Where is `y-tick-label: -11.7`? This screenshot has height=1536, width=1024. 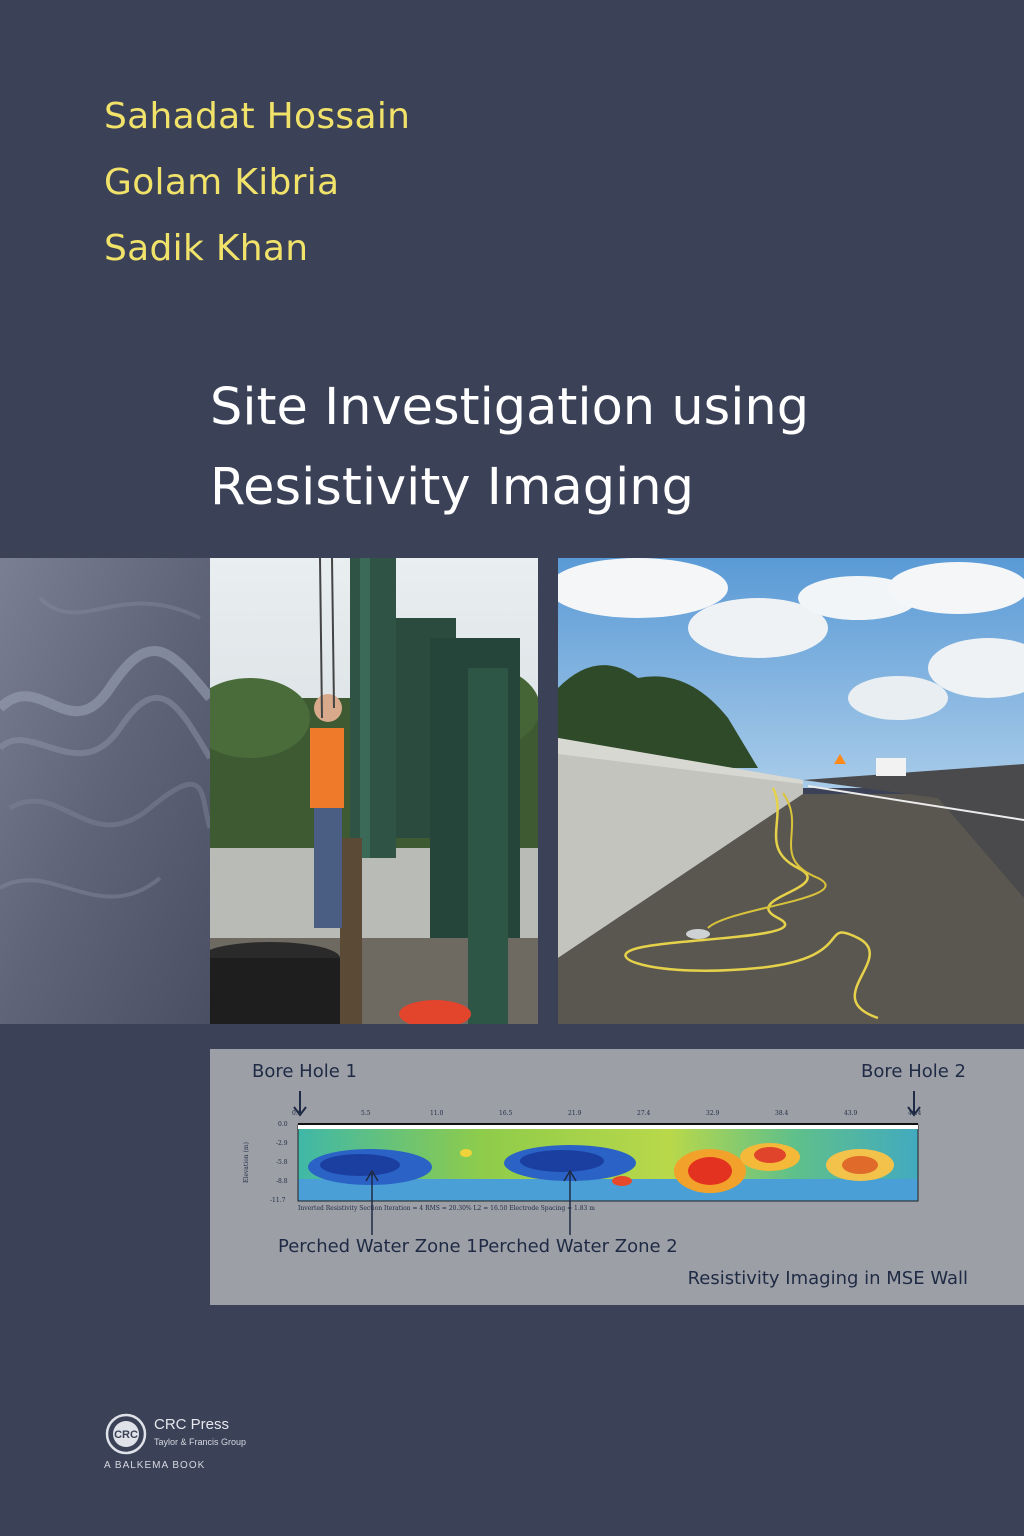 y-tick-label: -11.7 is located at coordinates (278, 1200).